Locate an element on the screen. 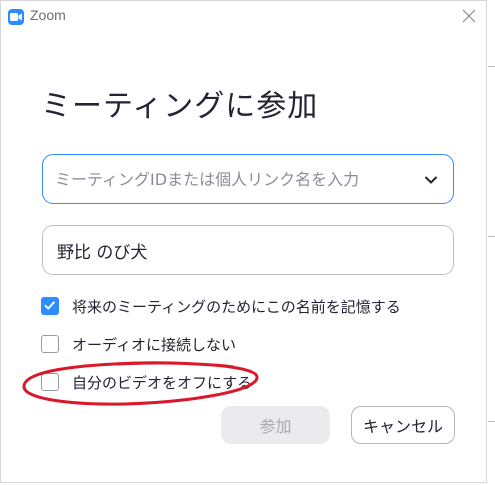 The height and width of the screenshot is (485, 495). video-off-option: 自分のビデオをオフにする is located at coordinates (146, 382).